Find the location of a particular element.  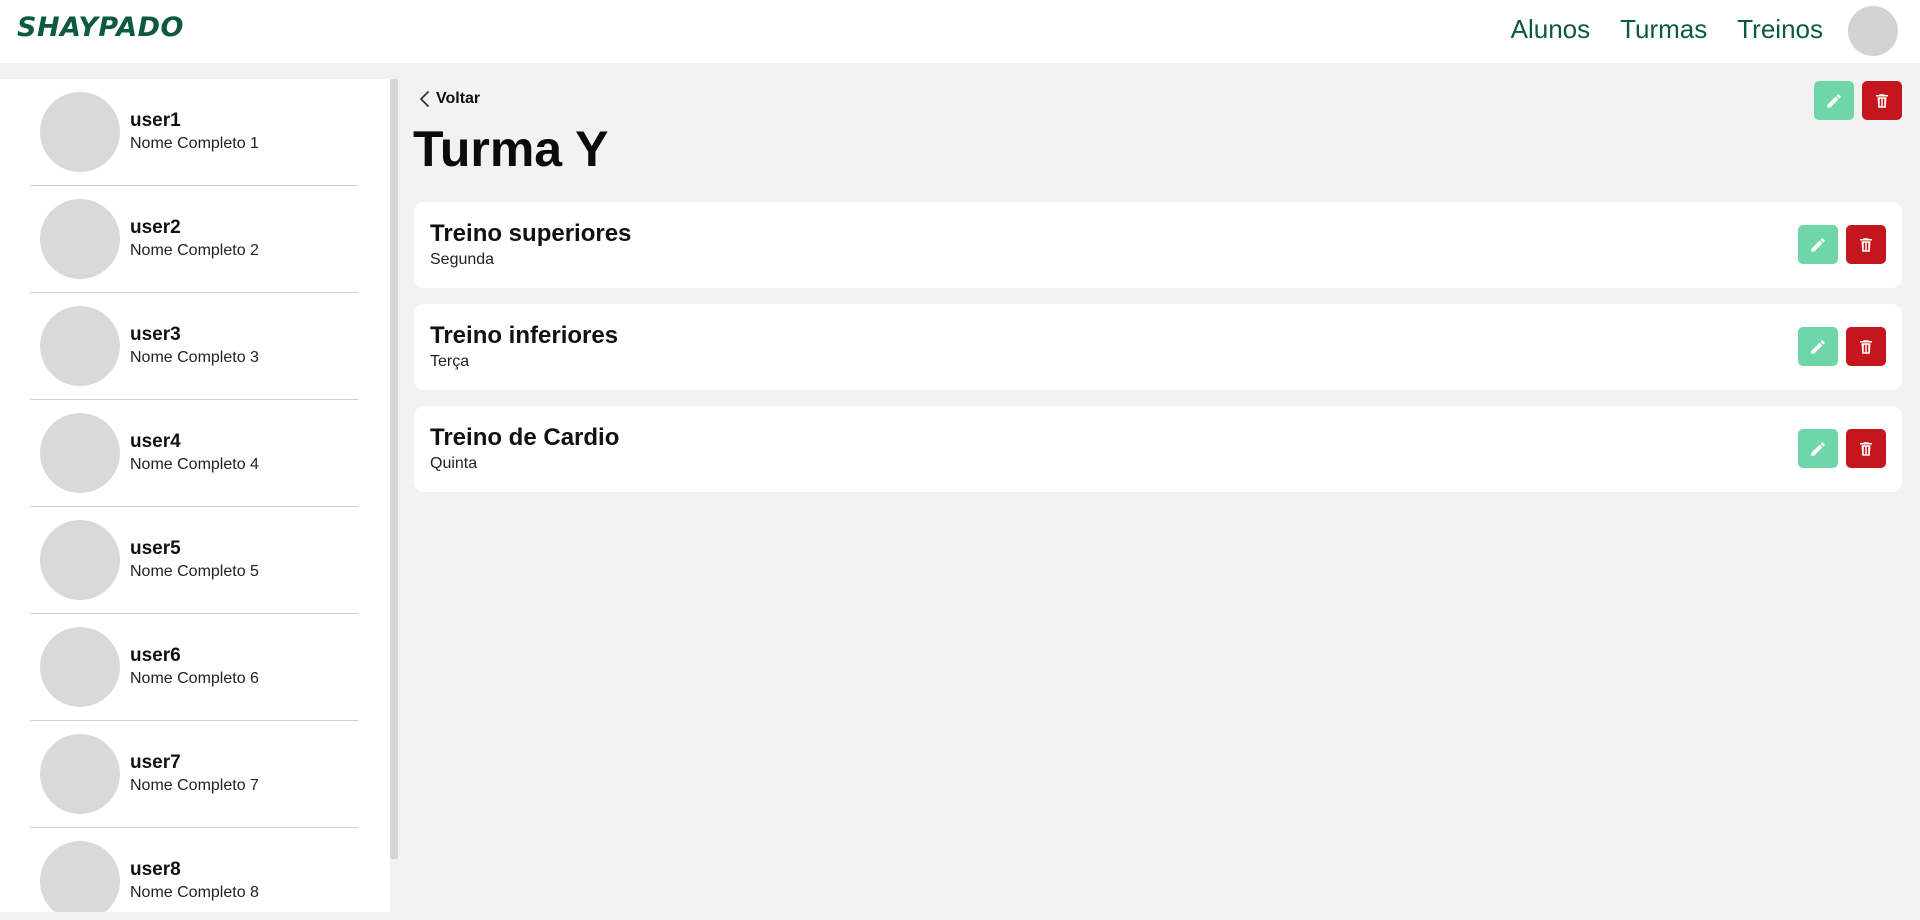

top-bar: SHAYPADO Alunos Turmas Treinos is located at coordinates (960, 31).